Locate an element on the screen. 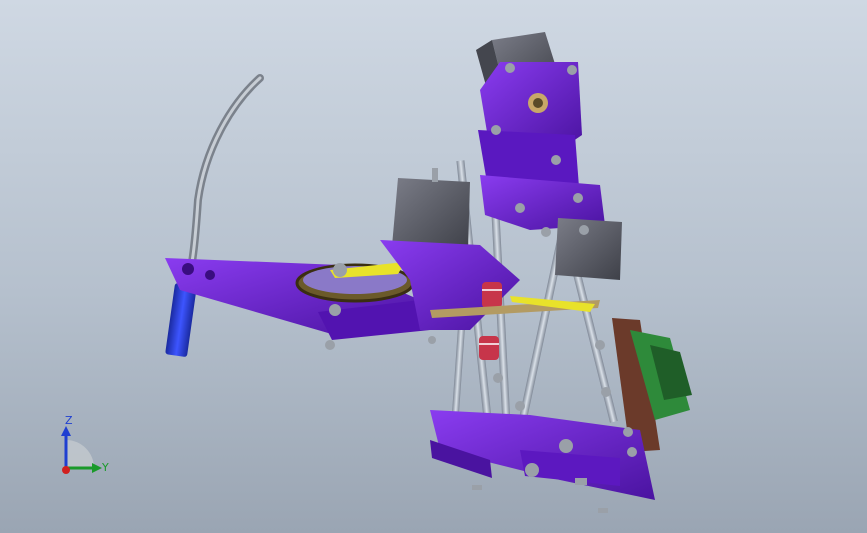 The image size is (867, 533). right-motor is located at coordinates (588, 249).